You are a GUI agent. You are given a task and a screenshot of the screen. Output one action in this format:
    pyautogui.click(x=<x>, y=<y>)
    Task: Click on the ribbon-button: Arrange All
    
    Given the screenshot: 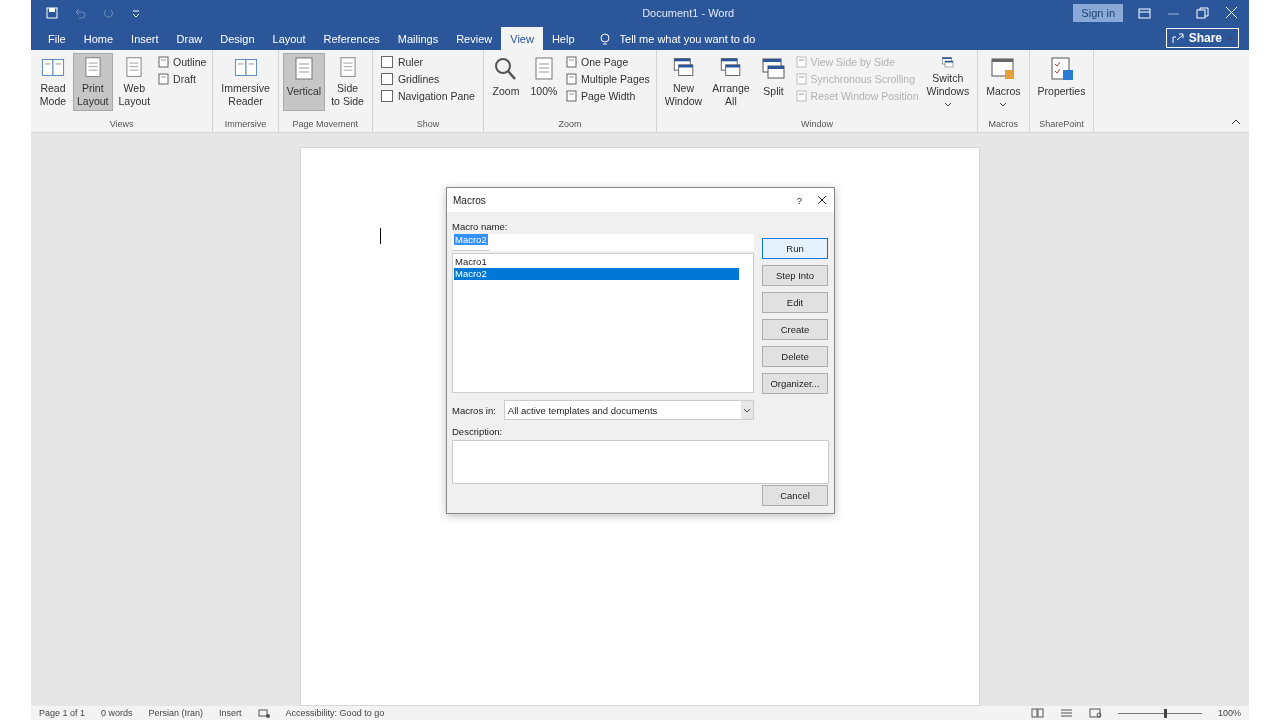 What is the action you would take?
    pyautogui.click(x=731, y=82)
    